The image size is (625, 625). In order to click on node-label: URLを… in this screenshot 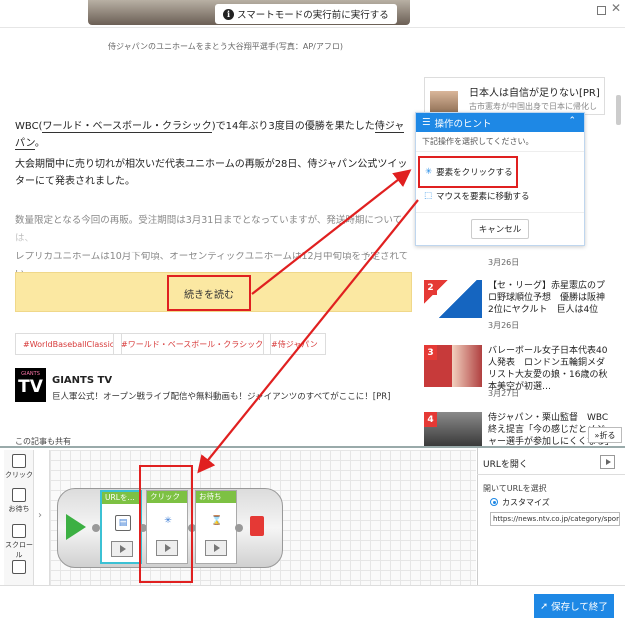, I will do `click(121, 498)`.